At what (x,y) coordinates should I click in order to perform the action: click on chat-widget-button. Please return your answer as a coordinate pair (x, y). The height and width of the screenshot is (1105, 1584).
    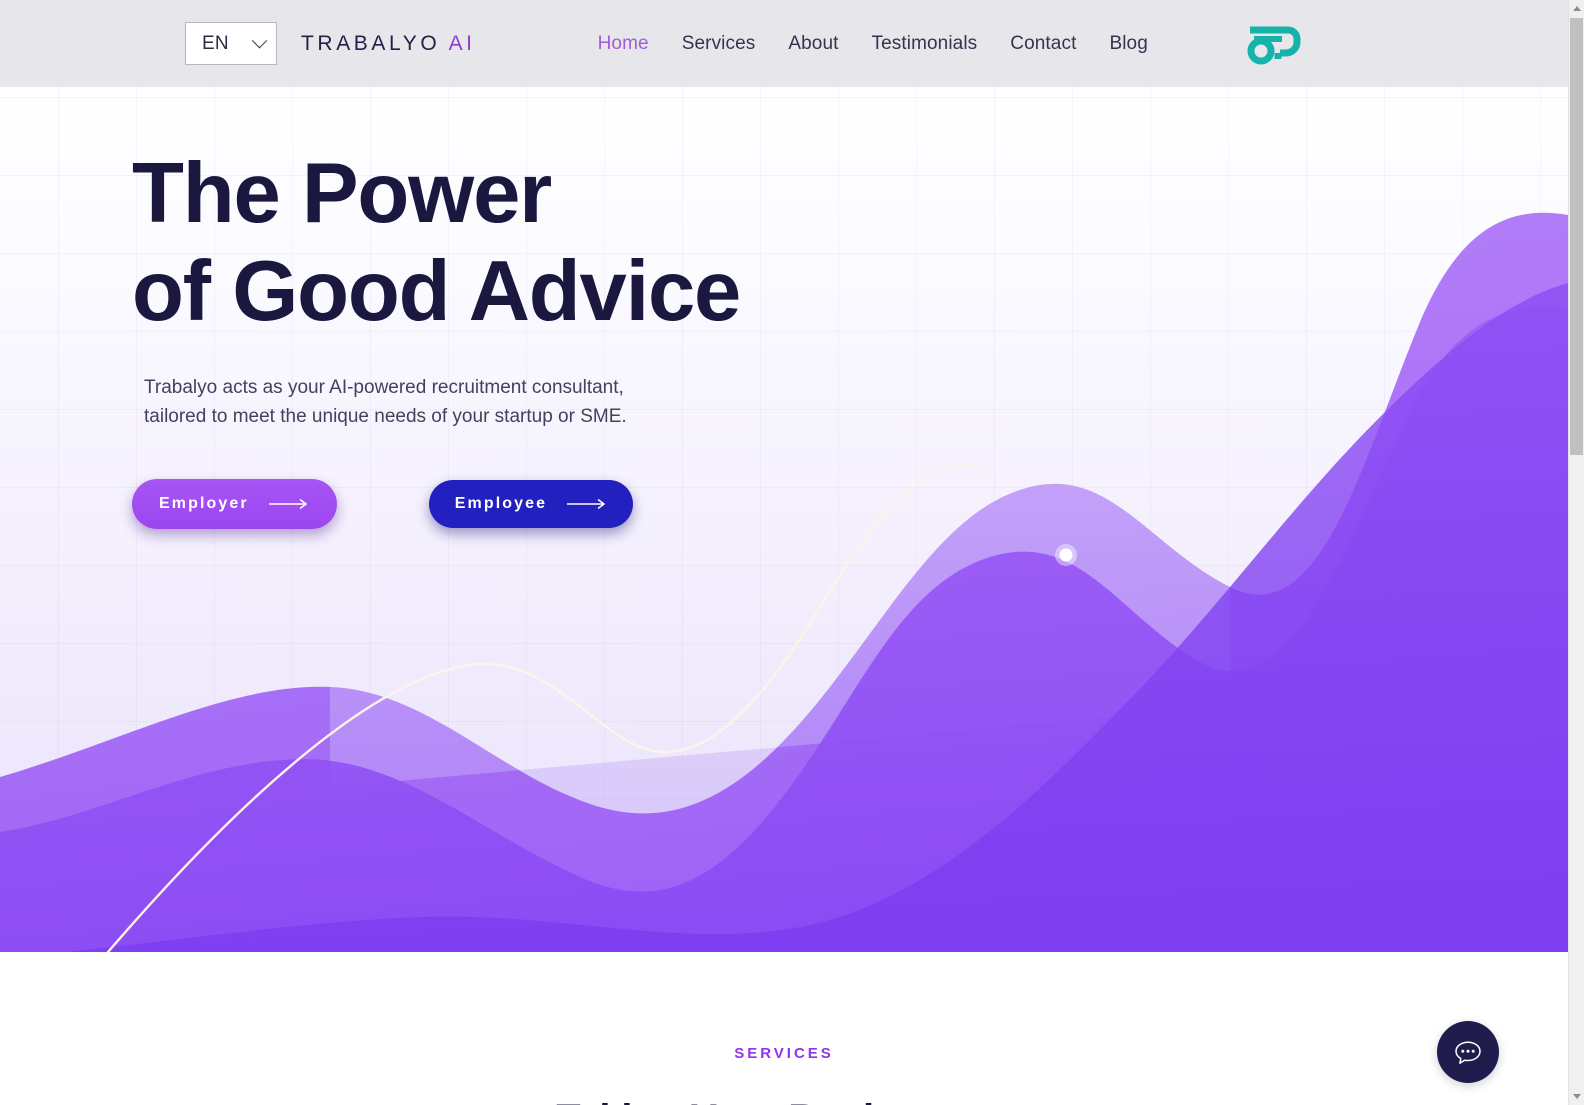
    Looking at the image, I should click on (1468, 1052).